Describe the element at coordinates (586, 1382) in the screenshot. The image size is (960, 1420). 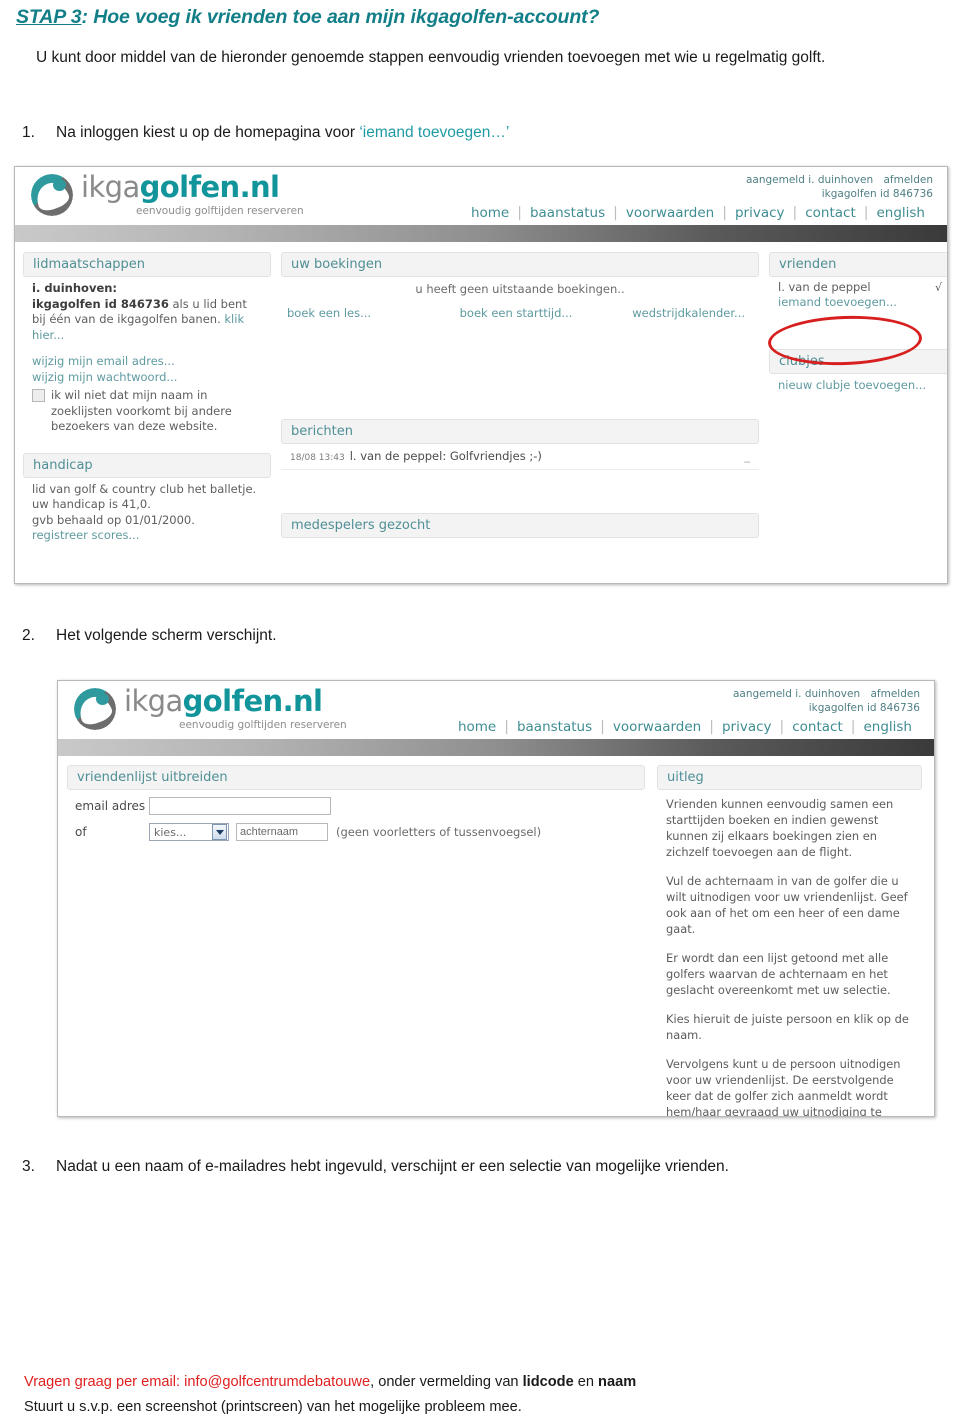
I see `footer-line1-rest-b: en` at that location.